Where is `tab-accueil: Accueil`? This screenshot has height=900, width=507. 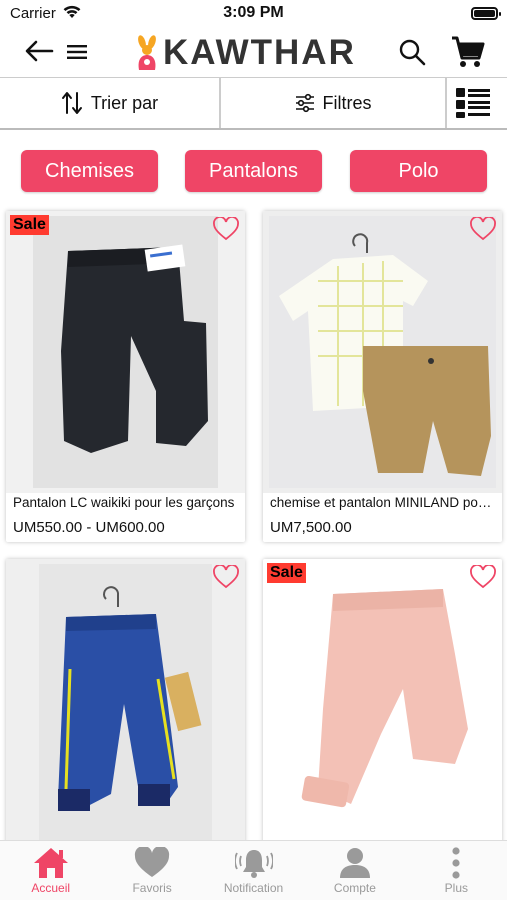
tab-accueil: Accueil is located at coordinates (50, 870).